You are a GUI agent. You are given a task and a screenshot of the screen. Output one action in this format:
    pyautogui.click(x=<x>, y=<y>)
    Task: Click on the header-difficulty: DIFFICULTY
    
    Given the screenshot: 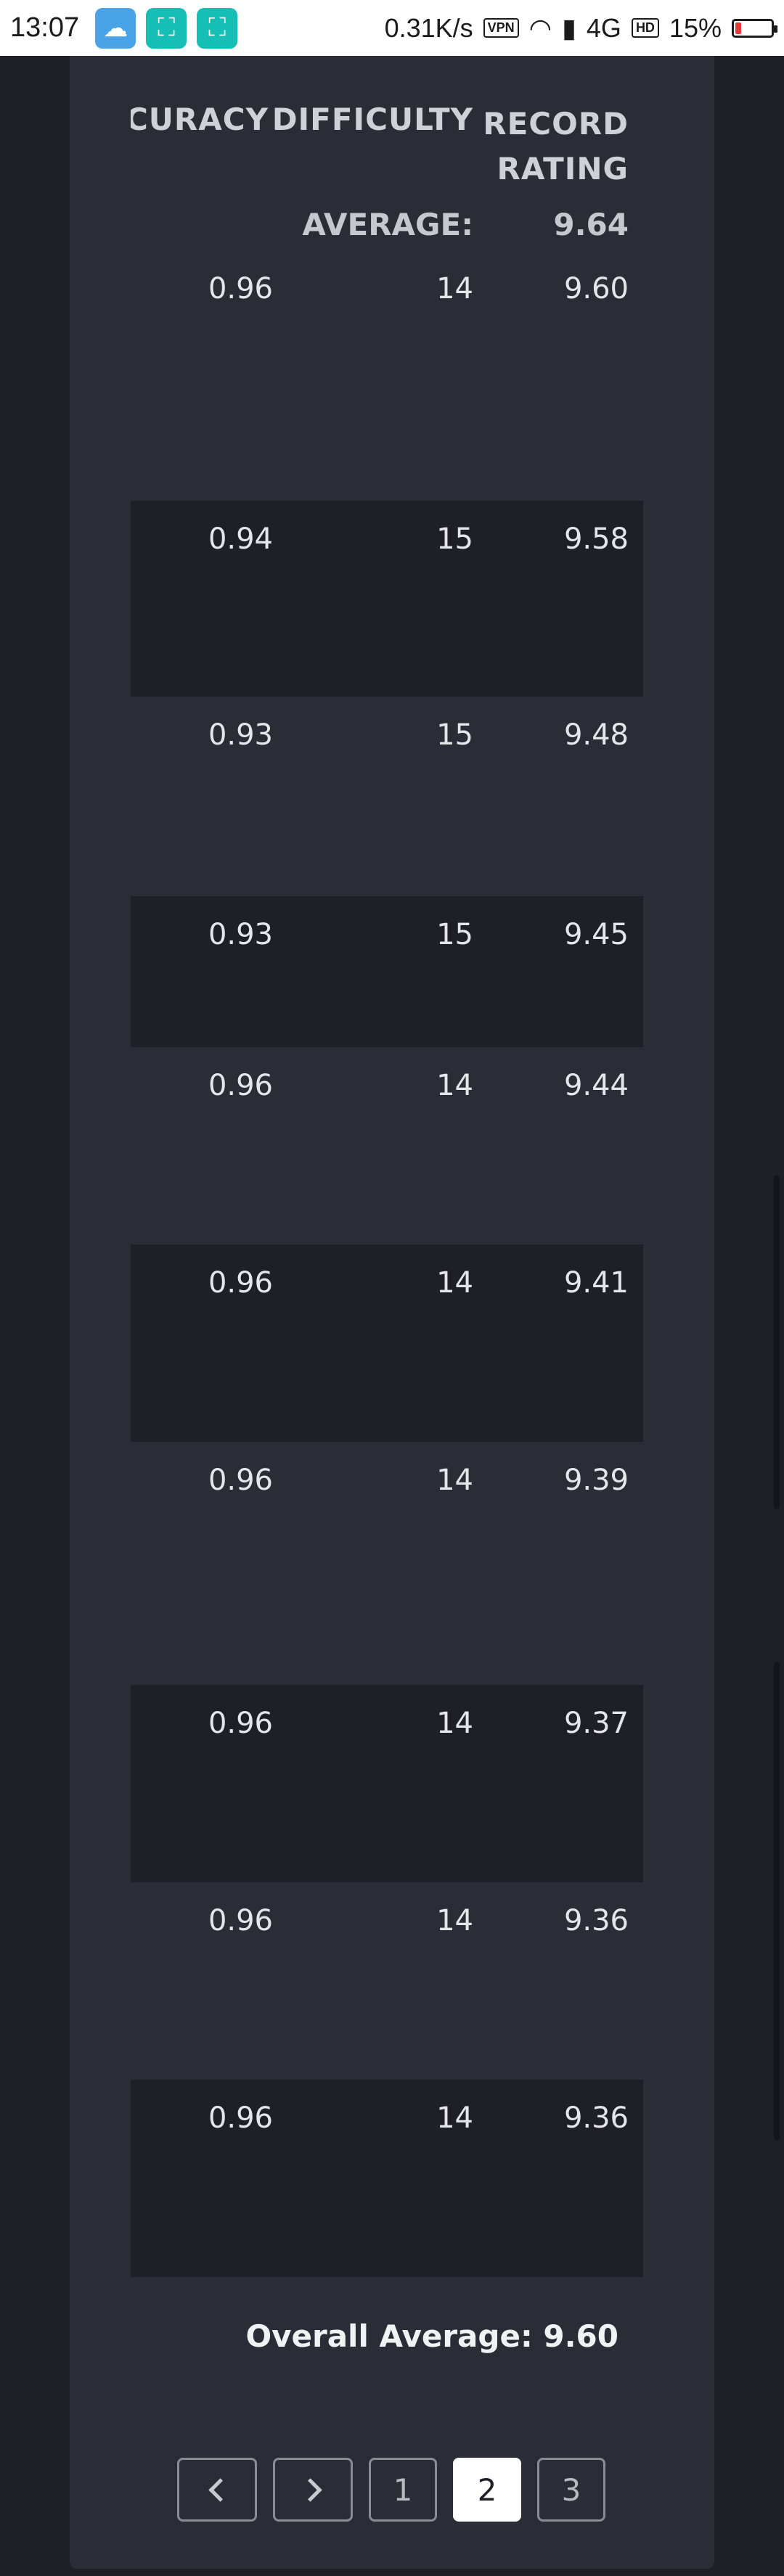 What is the action you would take?
    pyautogui.click(x=373, y=119)
    